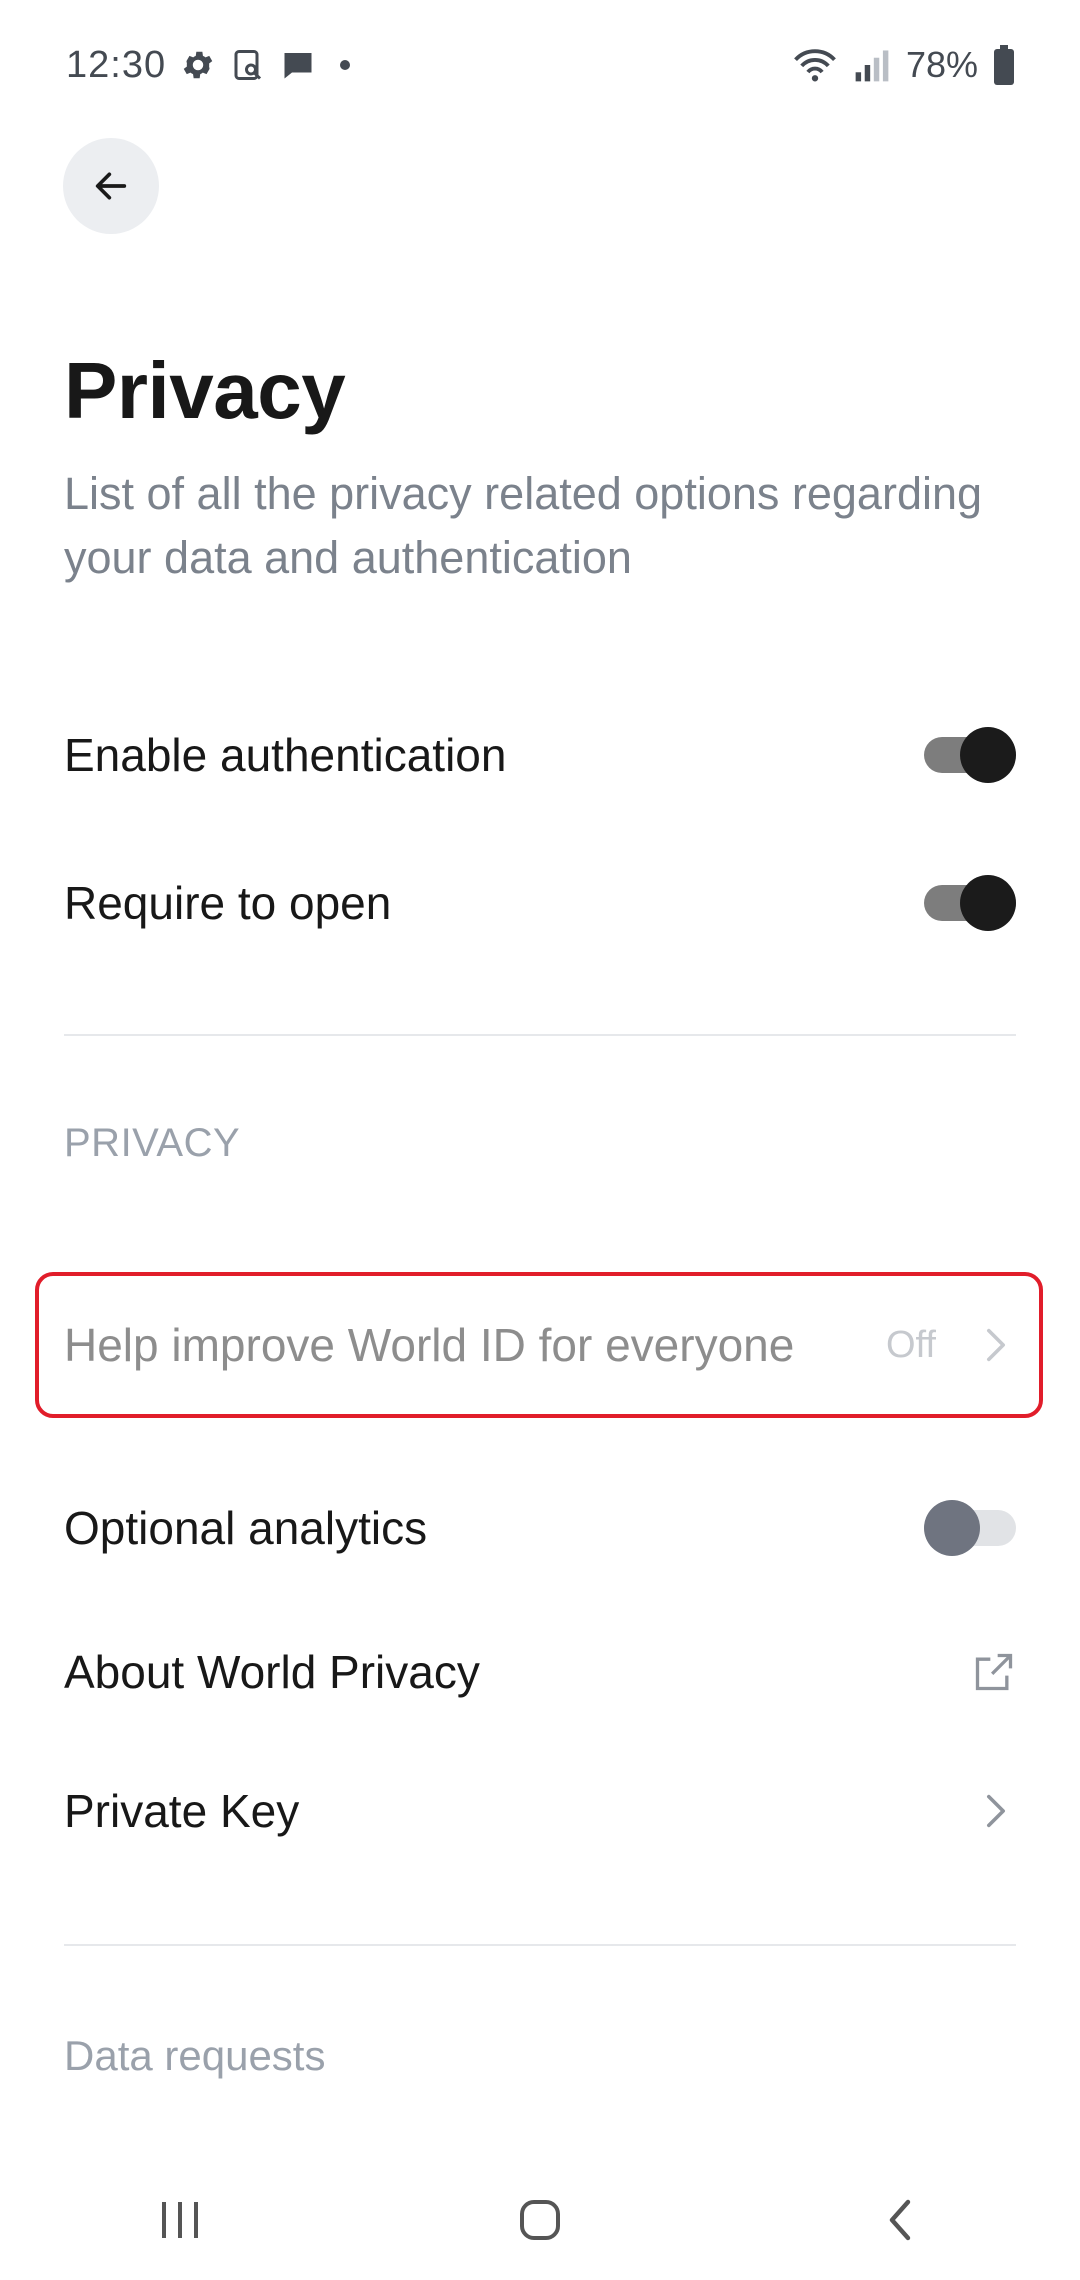  I want to click on battery-icon, so click(1004, 65).